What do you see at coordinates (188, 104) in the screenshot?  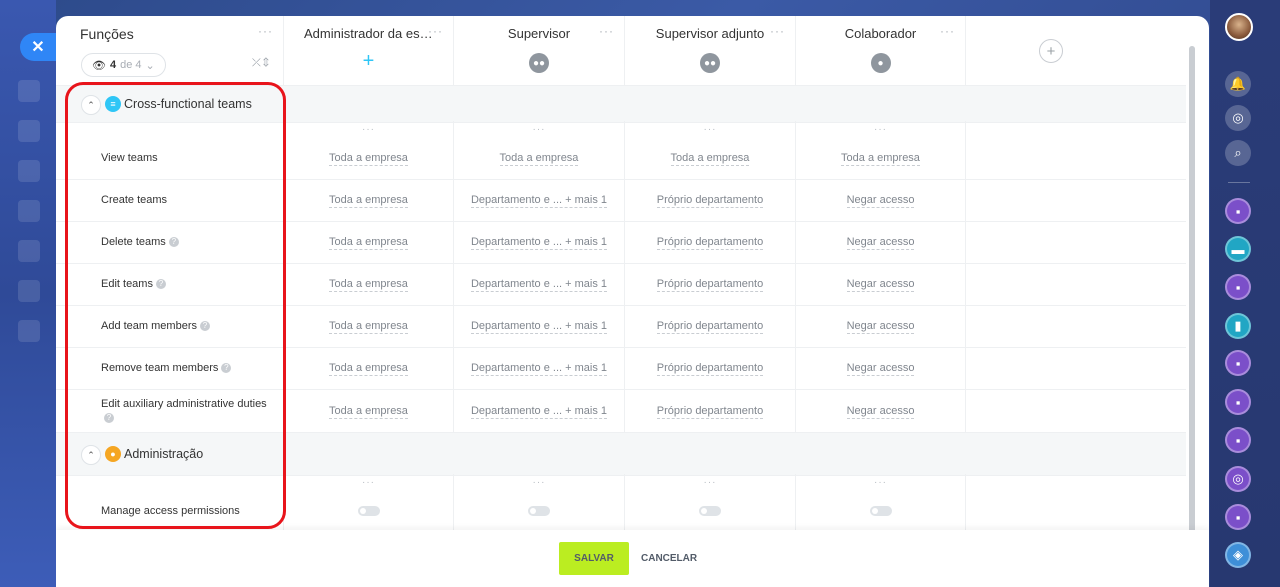 I see `section-title: Cross-functional teams` at bounding box center [188, 104].